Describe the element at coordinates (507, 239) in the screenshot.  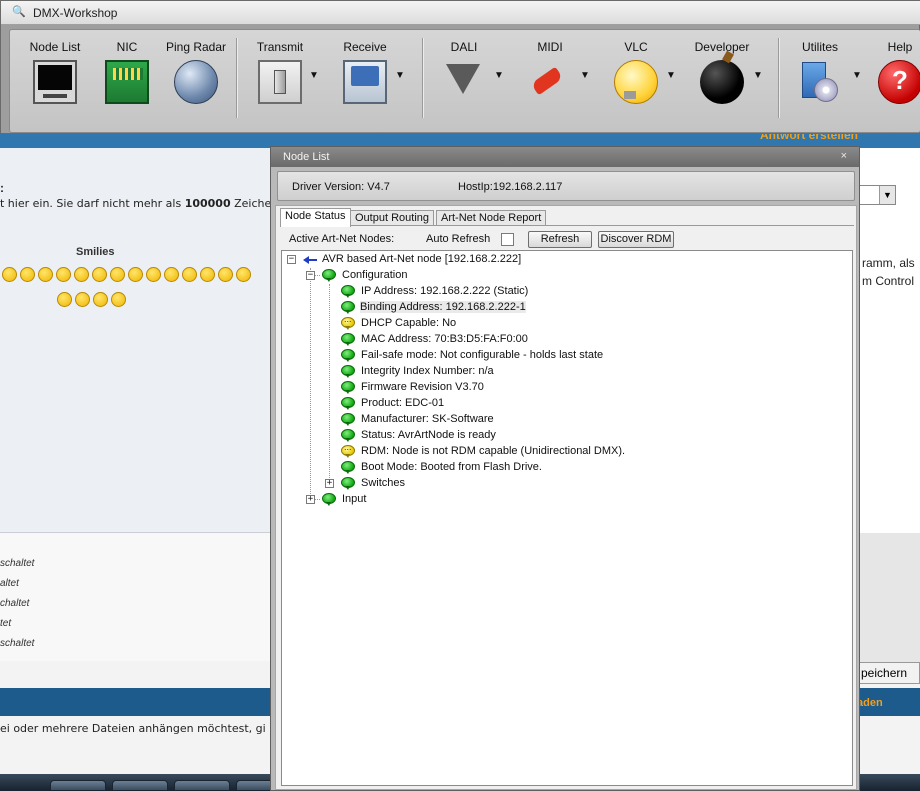
I see `auto-refresh-checkbox` at that location.